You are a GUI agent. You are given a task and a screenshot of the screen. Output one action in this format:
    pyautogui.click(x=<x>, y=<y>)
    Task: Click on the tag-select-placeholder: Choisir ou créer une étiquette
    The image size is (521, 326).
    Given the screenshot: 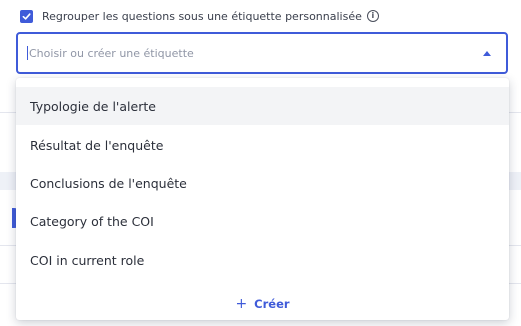 What is the action you would take?
    pyautogui.click(x=111, y=53)
    